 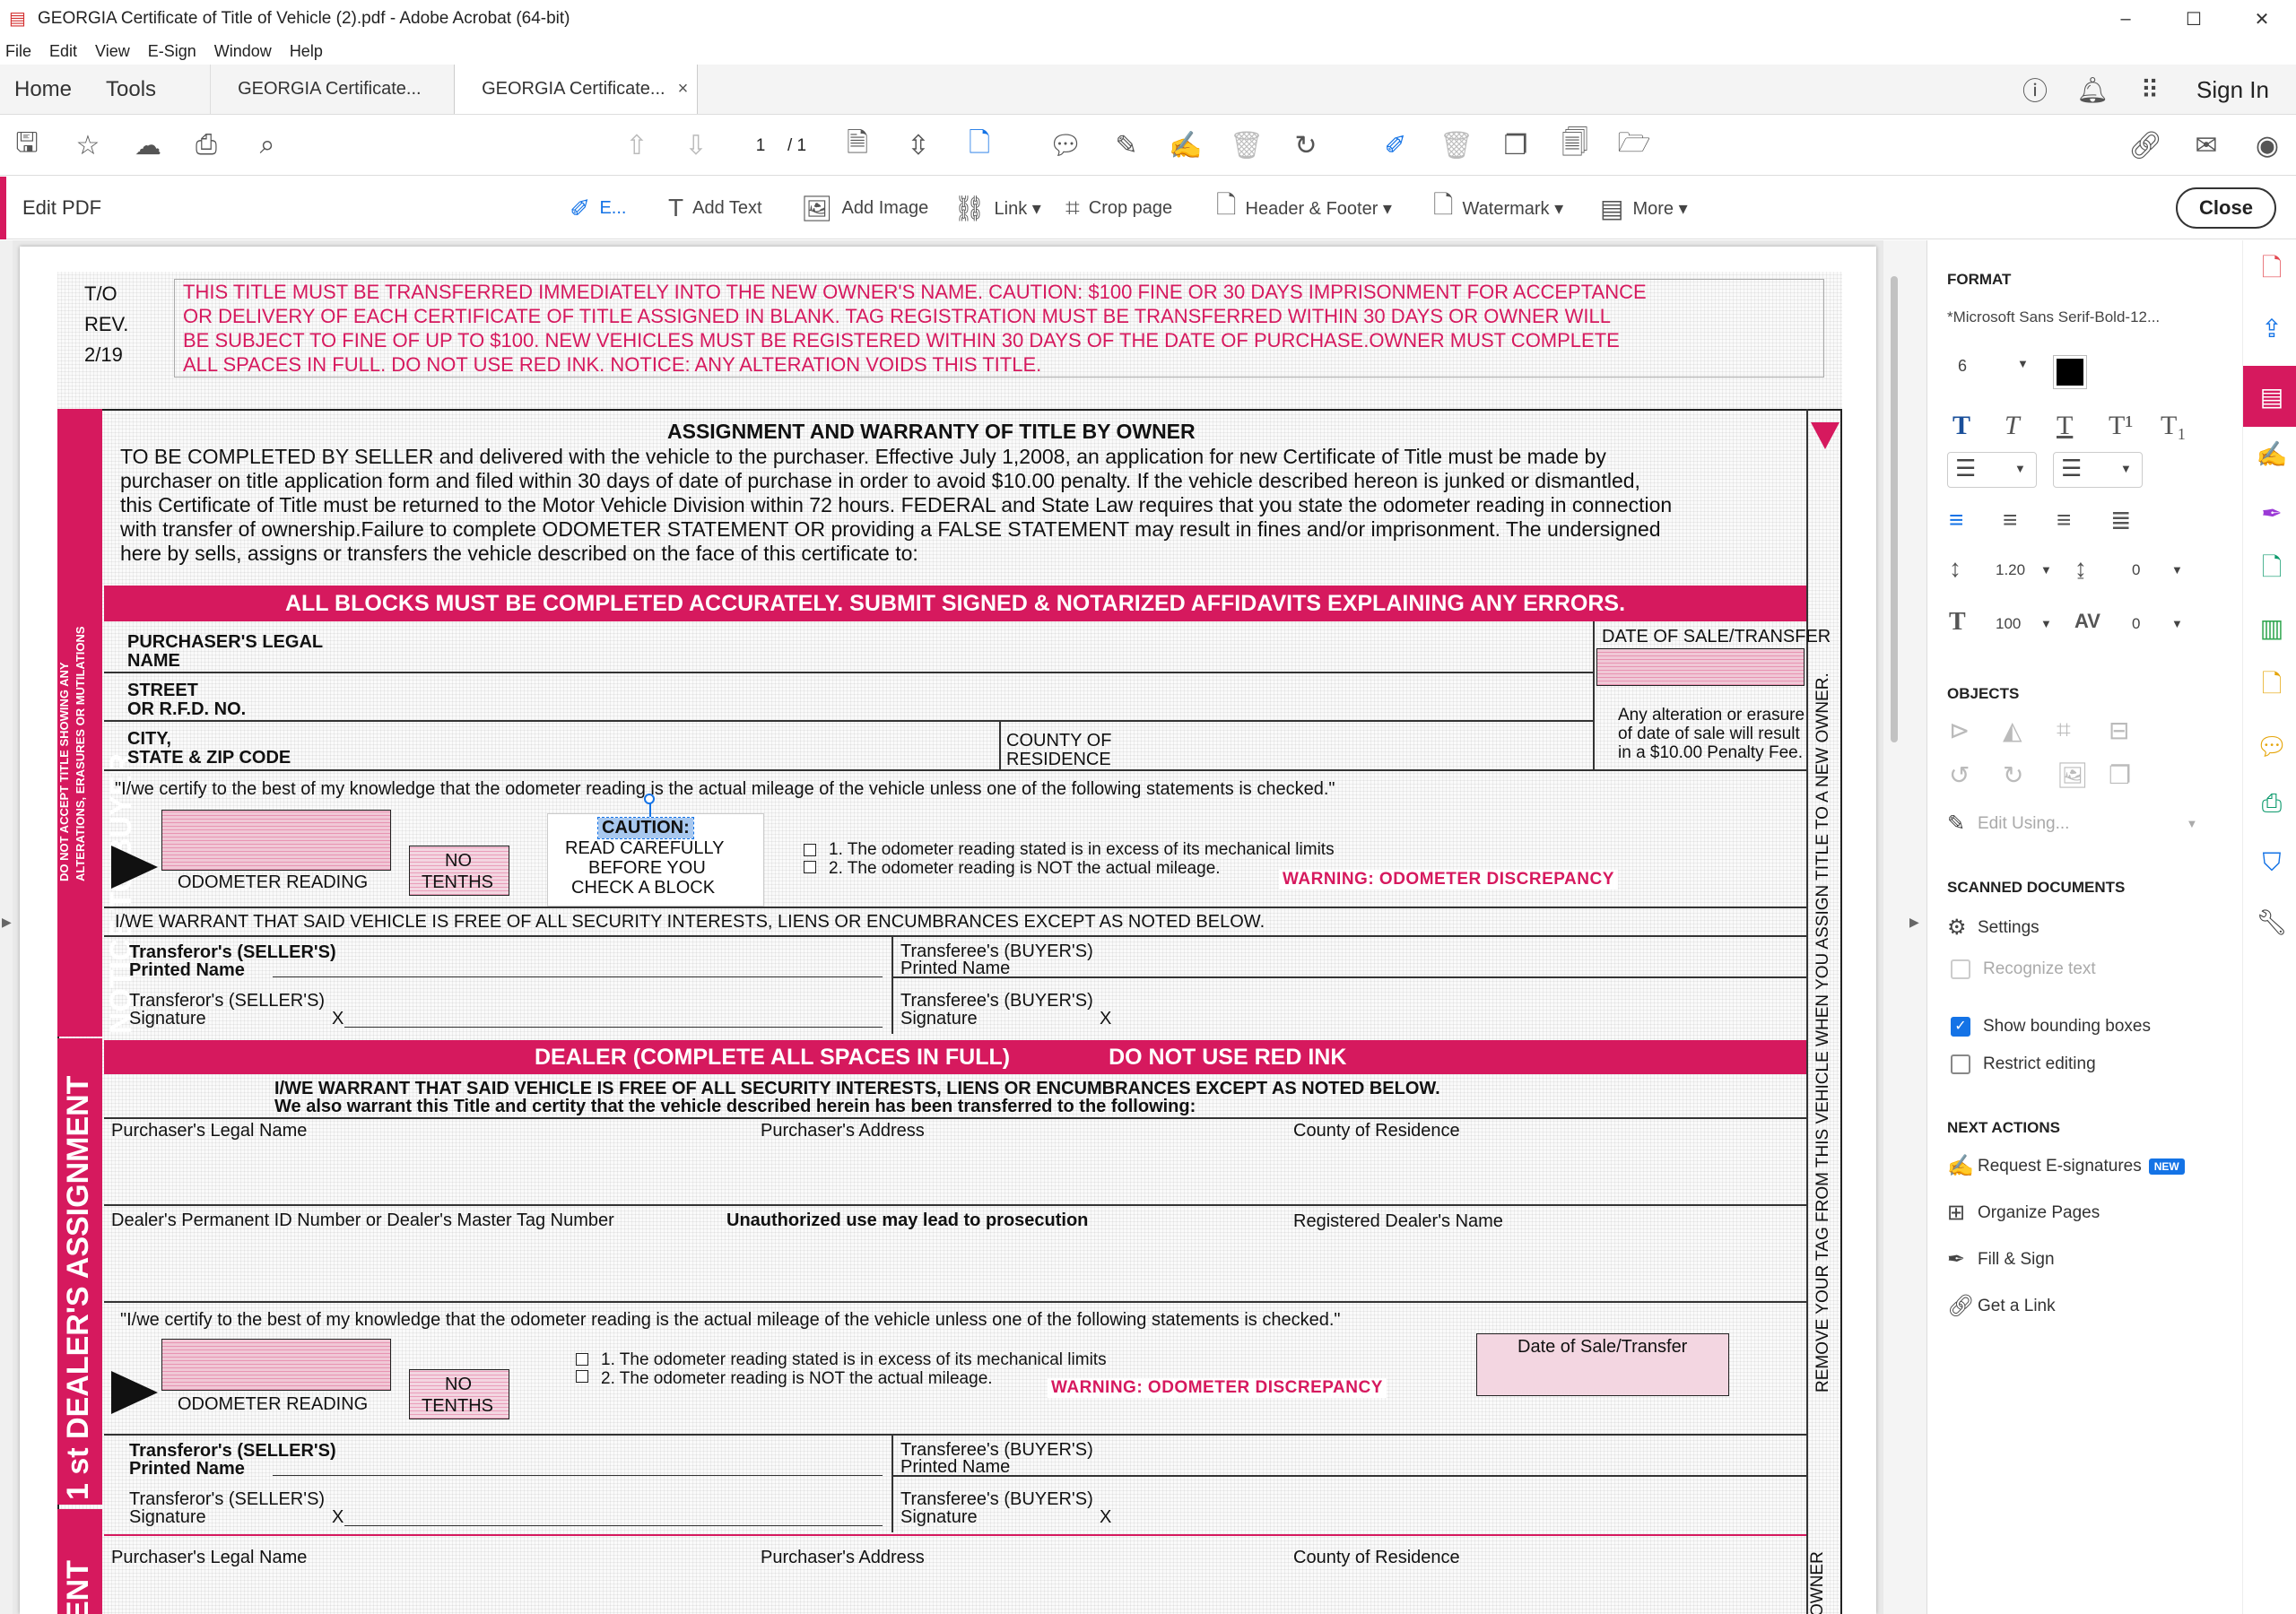 What do you see at coordinates (2126, 19) in the screenshot?
I see `minimize-button: –` at bounding box center [2126, 19].